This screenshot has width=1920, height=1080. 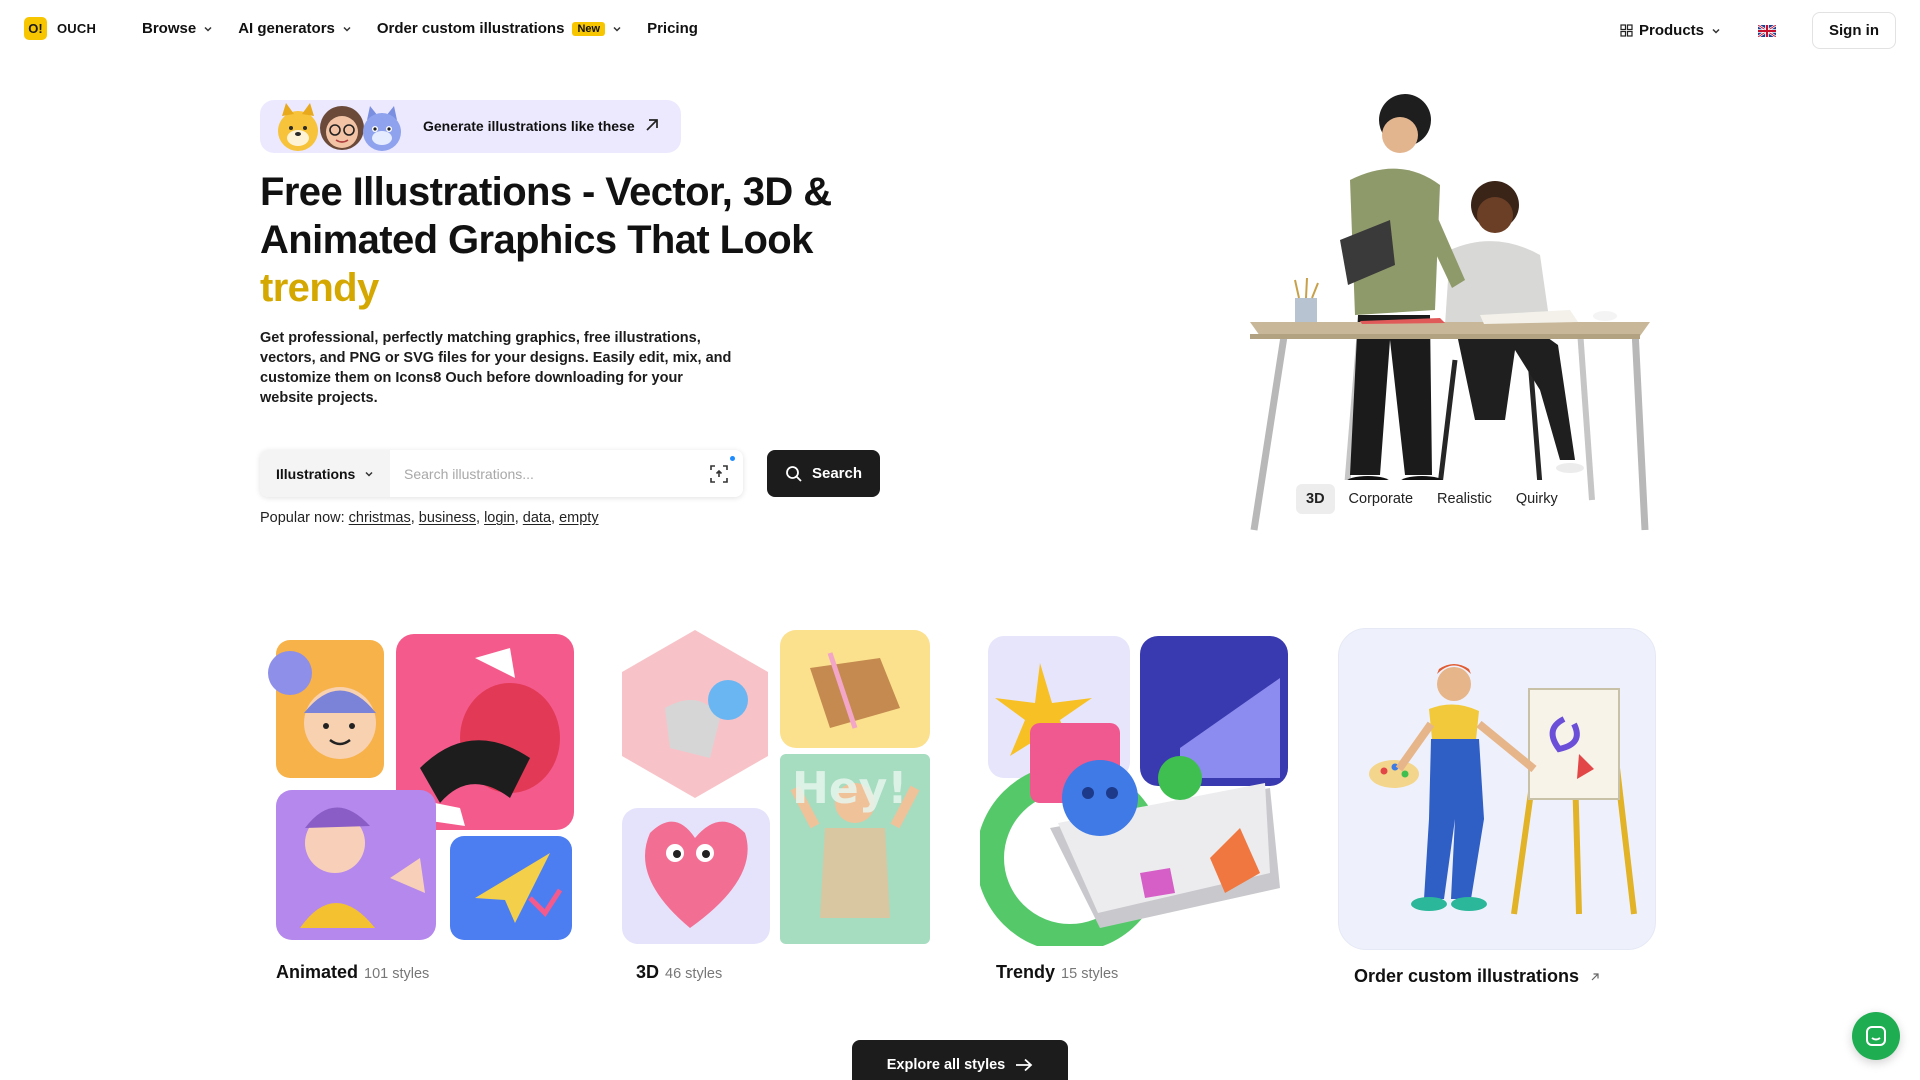 I want to click on visual-search-button, so click(x=719, y=473).